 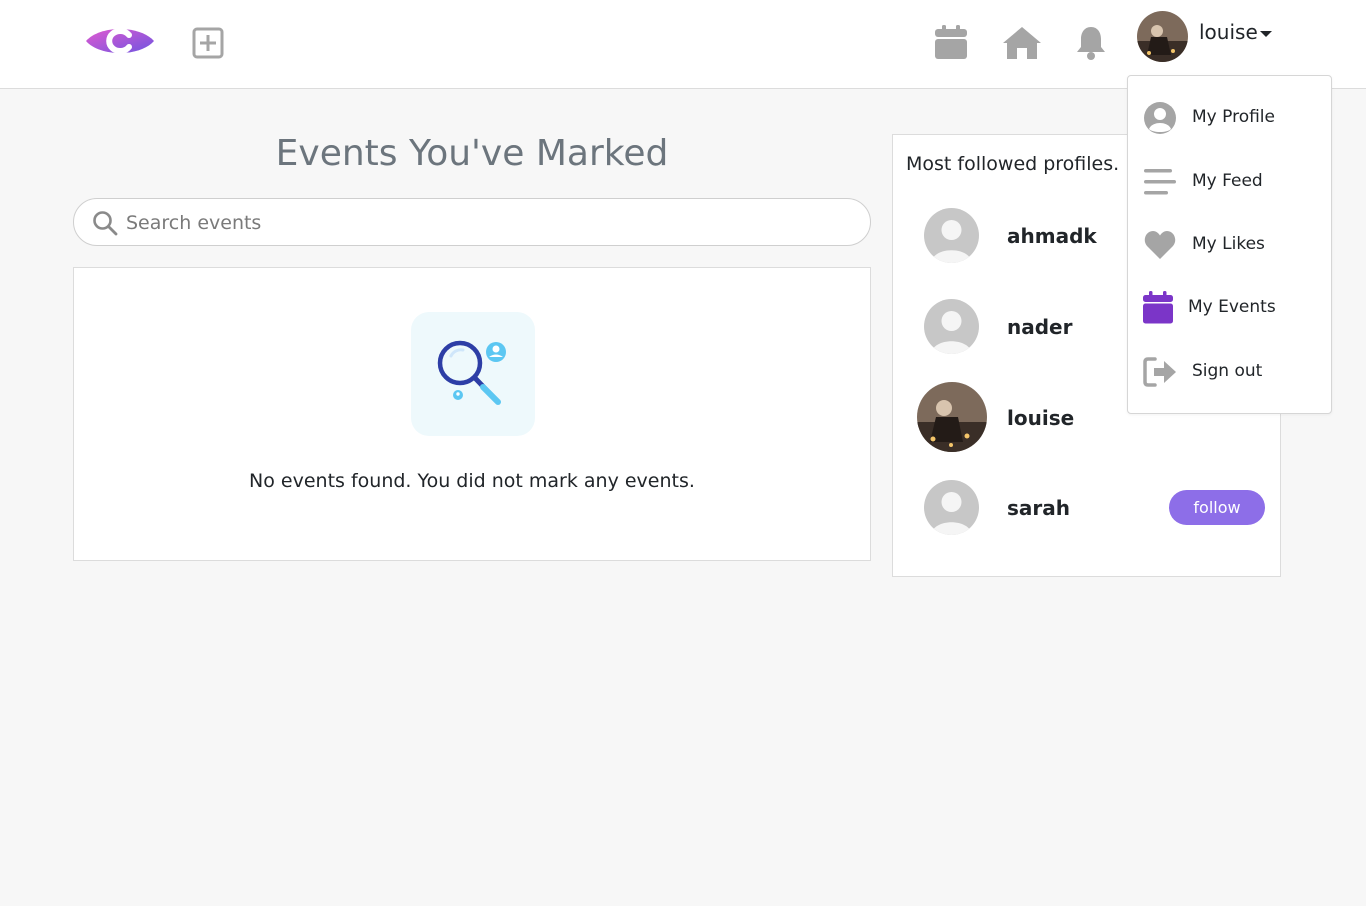 I want to click on follow-button: follow, so click(x=1217, y=507).